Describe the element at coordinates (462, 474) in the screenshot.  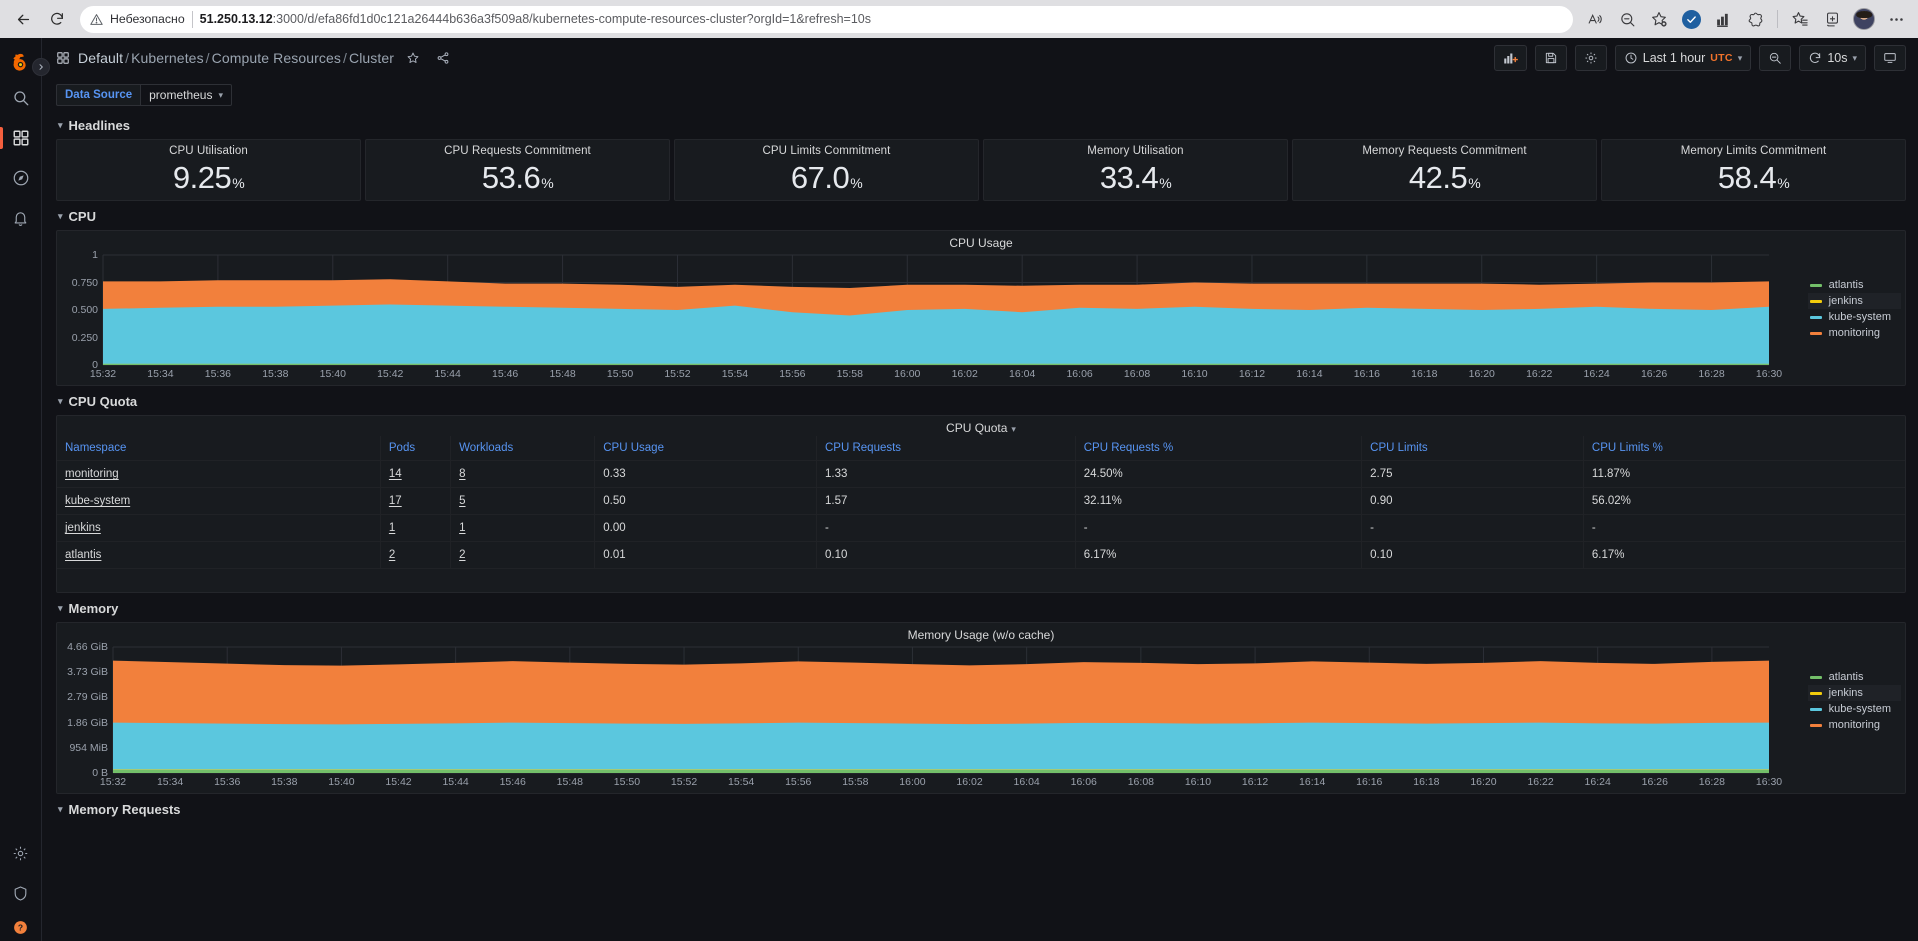
I see `link-workloads: 8` at that location.